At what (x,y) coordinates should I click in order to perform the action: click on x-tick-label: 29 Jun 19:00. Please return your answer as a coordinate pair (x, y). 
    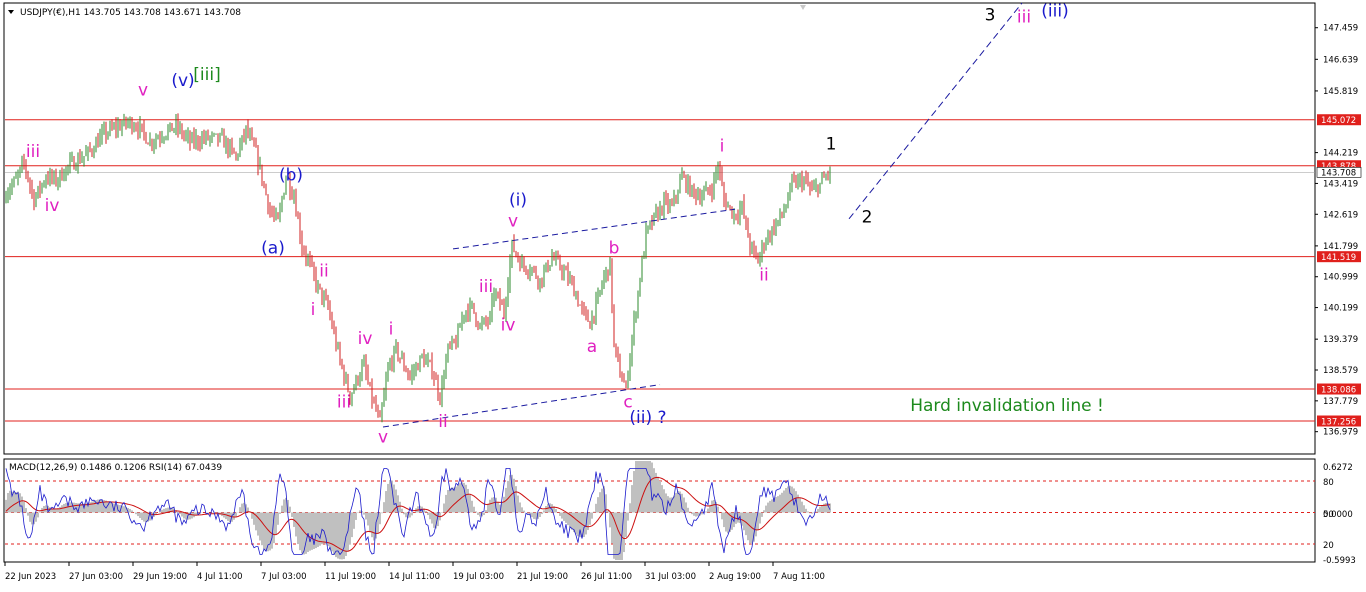
    Looking at the image, I should click on (160, 577).